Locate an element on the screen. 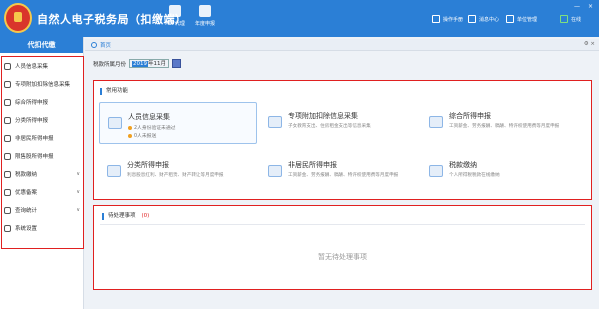 The image size is (599, 309). divider is located at coordinates (342, 224).